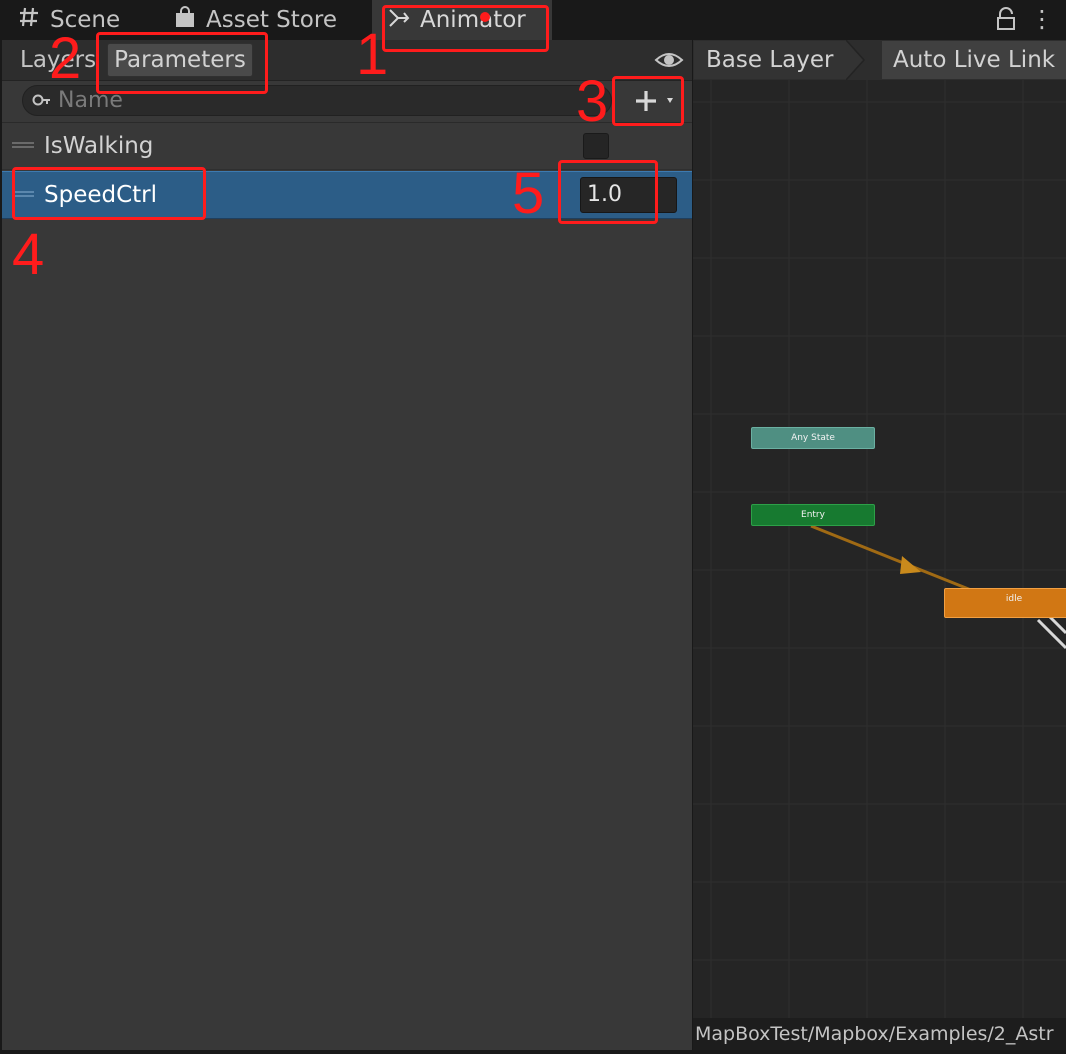 The image size is (1066, 1054). Describe the element at coordinates (23, 145) in the screenshot. I see `drag-handle-icon` at that location.